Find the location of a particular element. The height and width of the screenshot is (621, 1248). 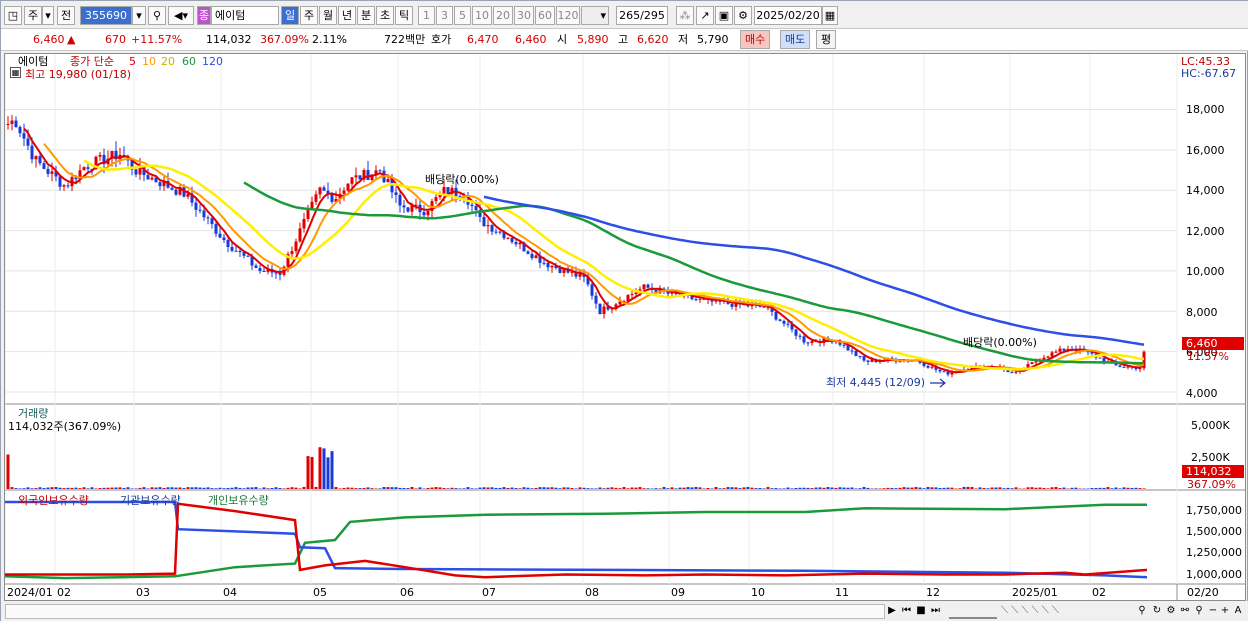

price-panel-name: 에이텀 is located at coordinates (33, 61).